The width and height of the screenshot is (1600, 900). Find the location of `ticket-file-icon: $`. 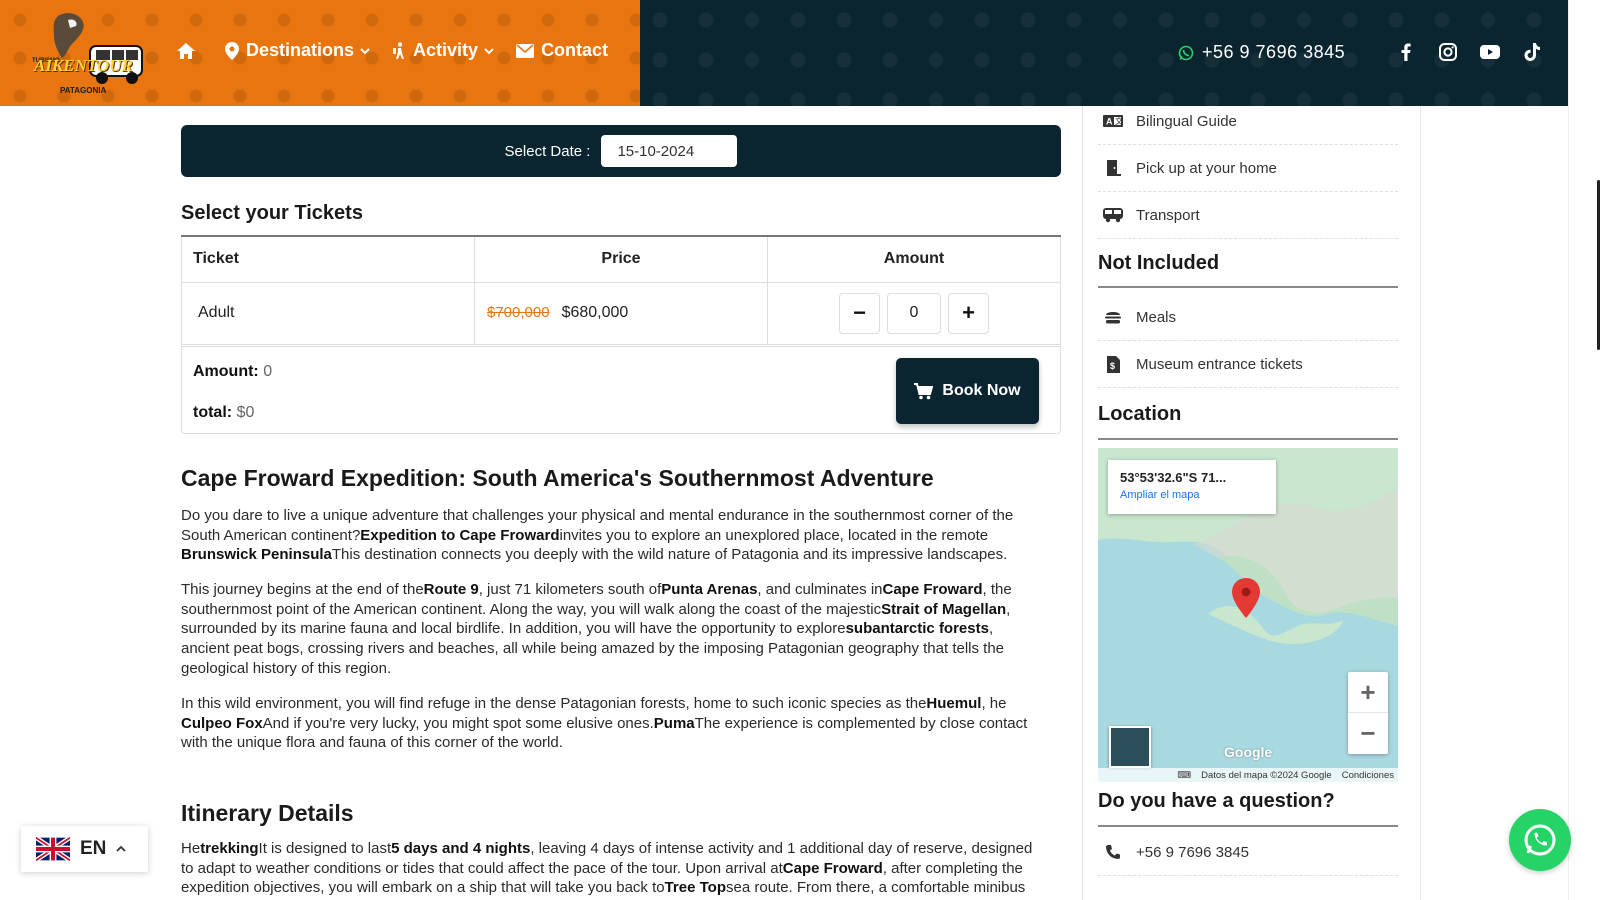

ticket-file-icon: $ is located at coordinates (1113, 364).